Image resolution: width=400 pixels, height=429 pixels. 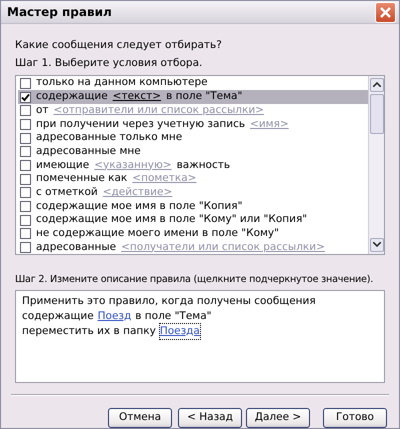 I want to click on condition-item: имеющие <указанную> важность, so click(x=193, y=165).